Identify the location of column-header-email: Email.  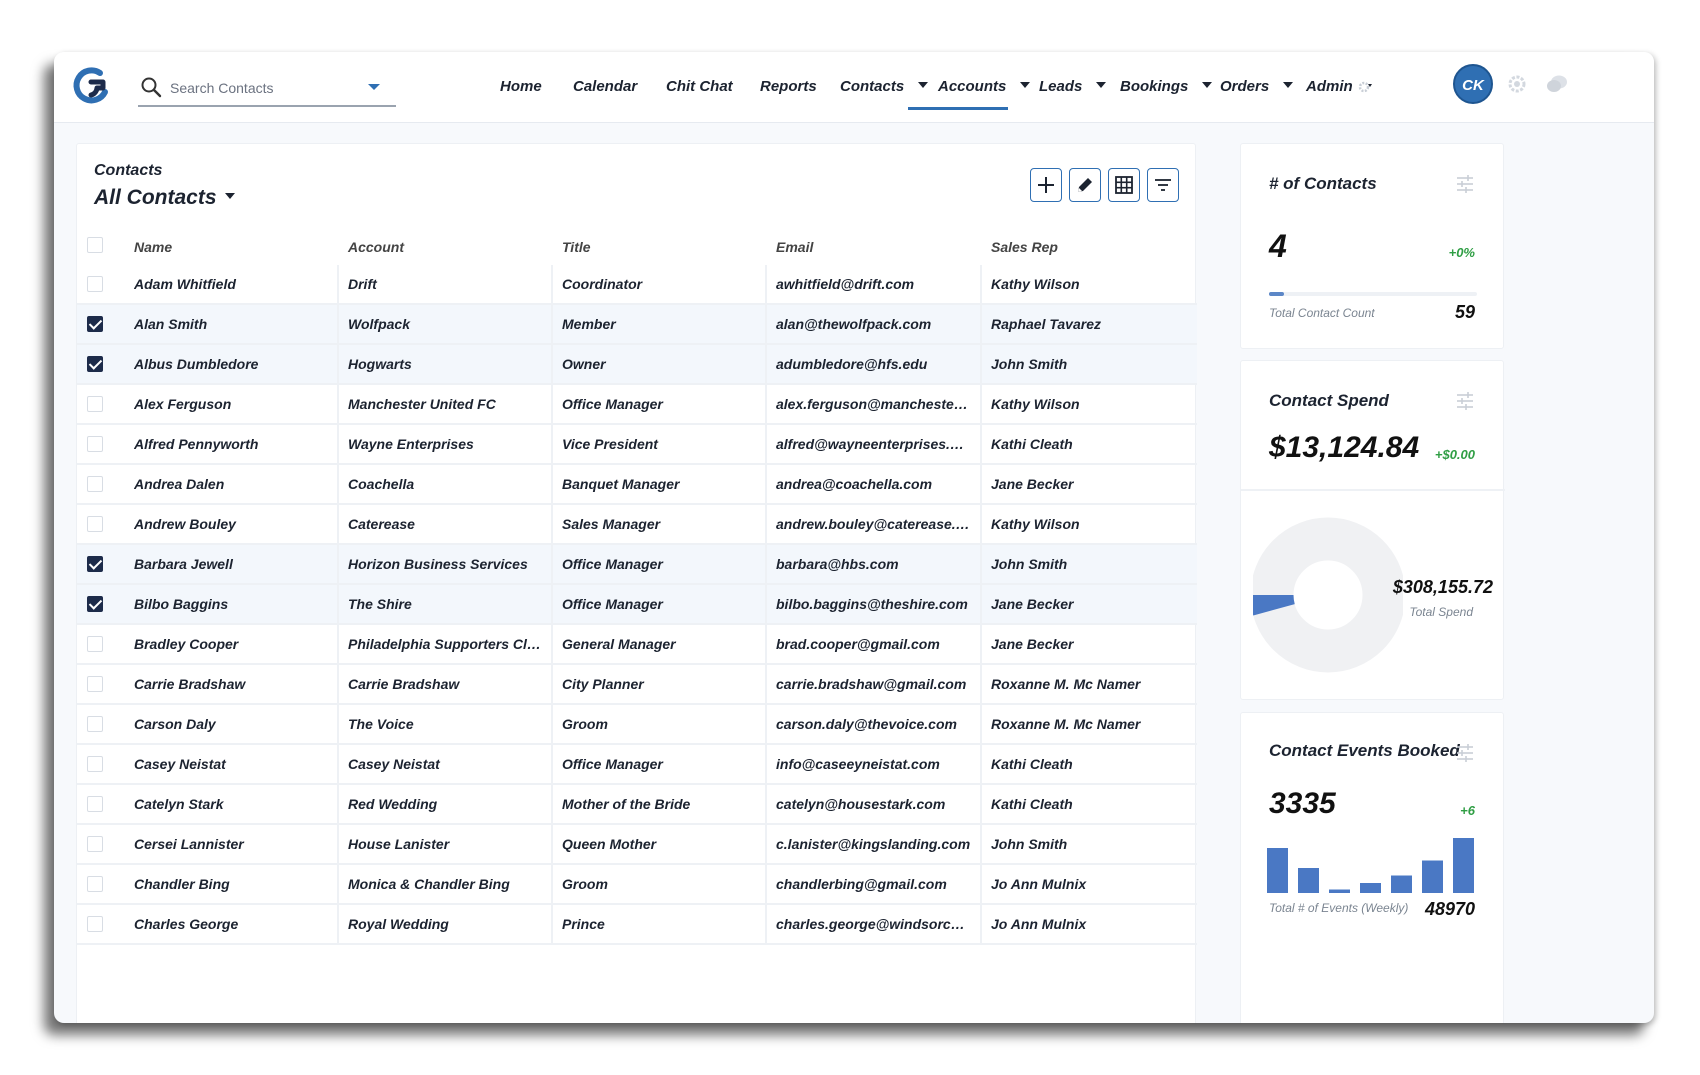
(794, 247).